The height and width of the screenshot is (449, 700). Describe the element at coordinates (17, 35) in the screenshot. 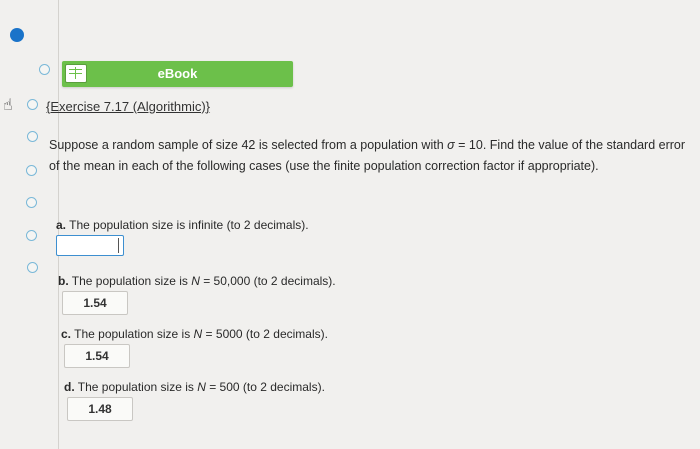

I see `current-item-indicator` at that location.